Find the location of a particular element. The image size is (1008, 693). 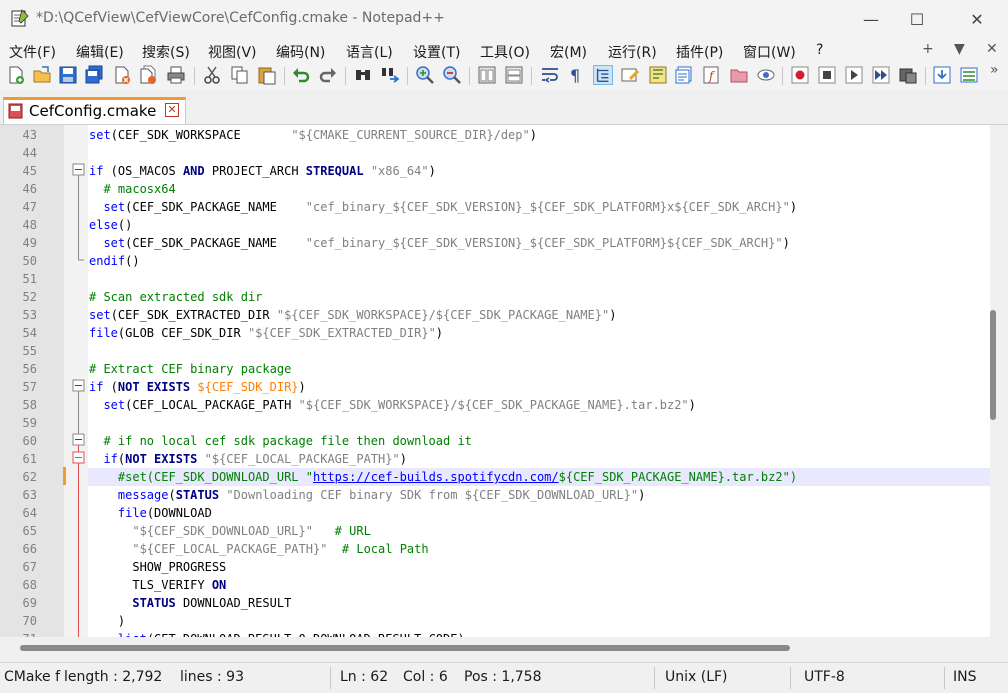

maximize-button: ☐ is located at coordinates (917, 19).